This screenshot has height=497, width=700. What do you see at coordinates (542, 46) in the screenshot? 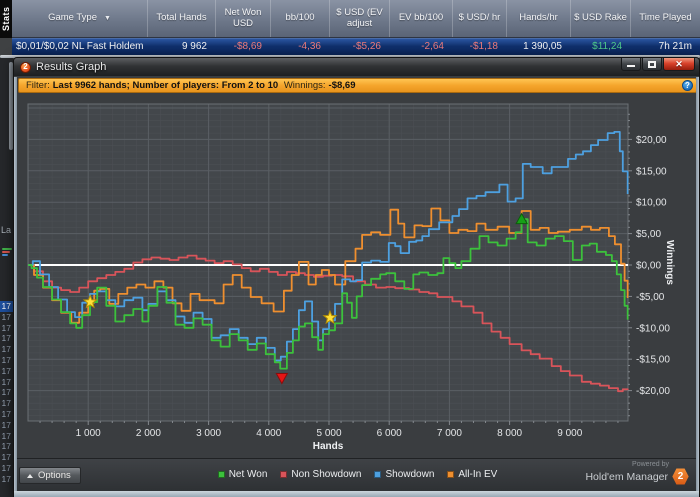
I see `row-cell: 1 390,05` at bounding box center [542, 46].